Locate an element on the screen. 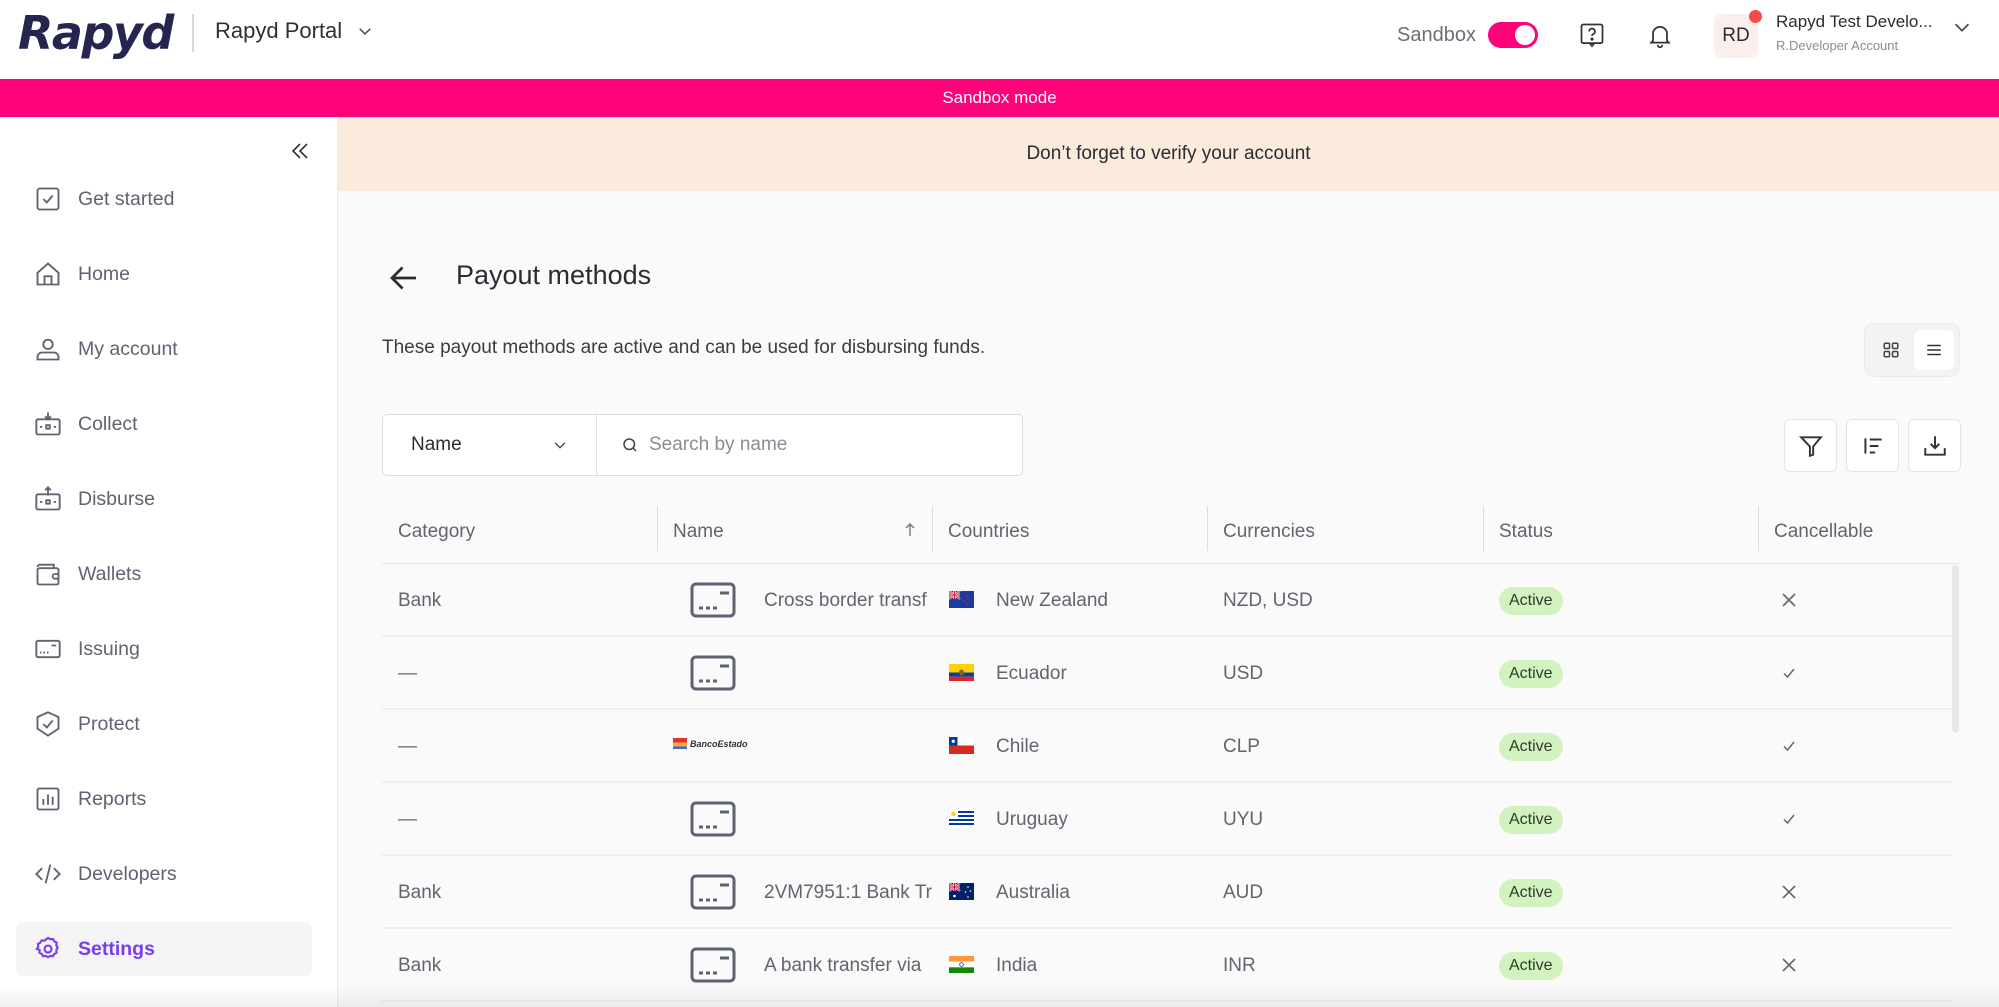 The width and height of the screenshot is (1999, 1007). search-field-select-value: Name is located at coordinates (436, 444).